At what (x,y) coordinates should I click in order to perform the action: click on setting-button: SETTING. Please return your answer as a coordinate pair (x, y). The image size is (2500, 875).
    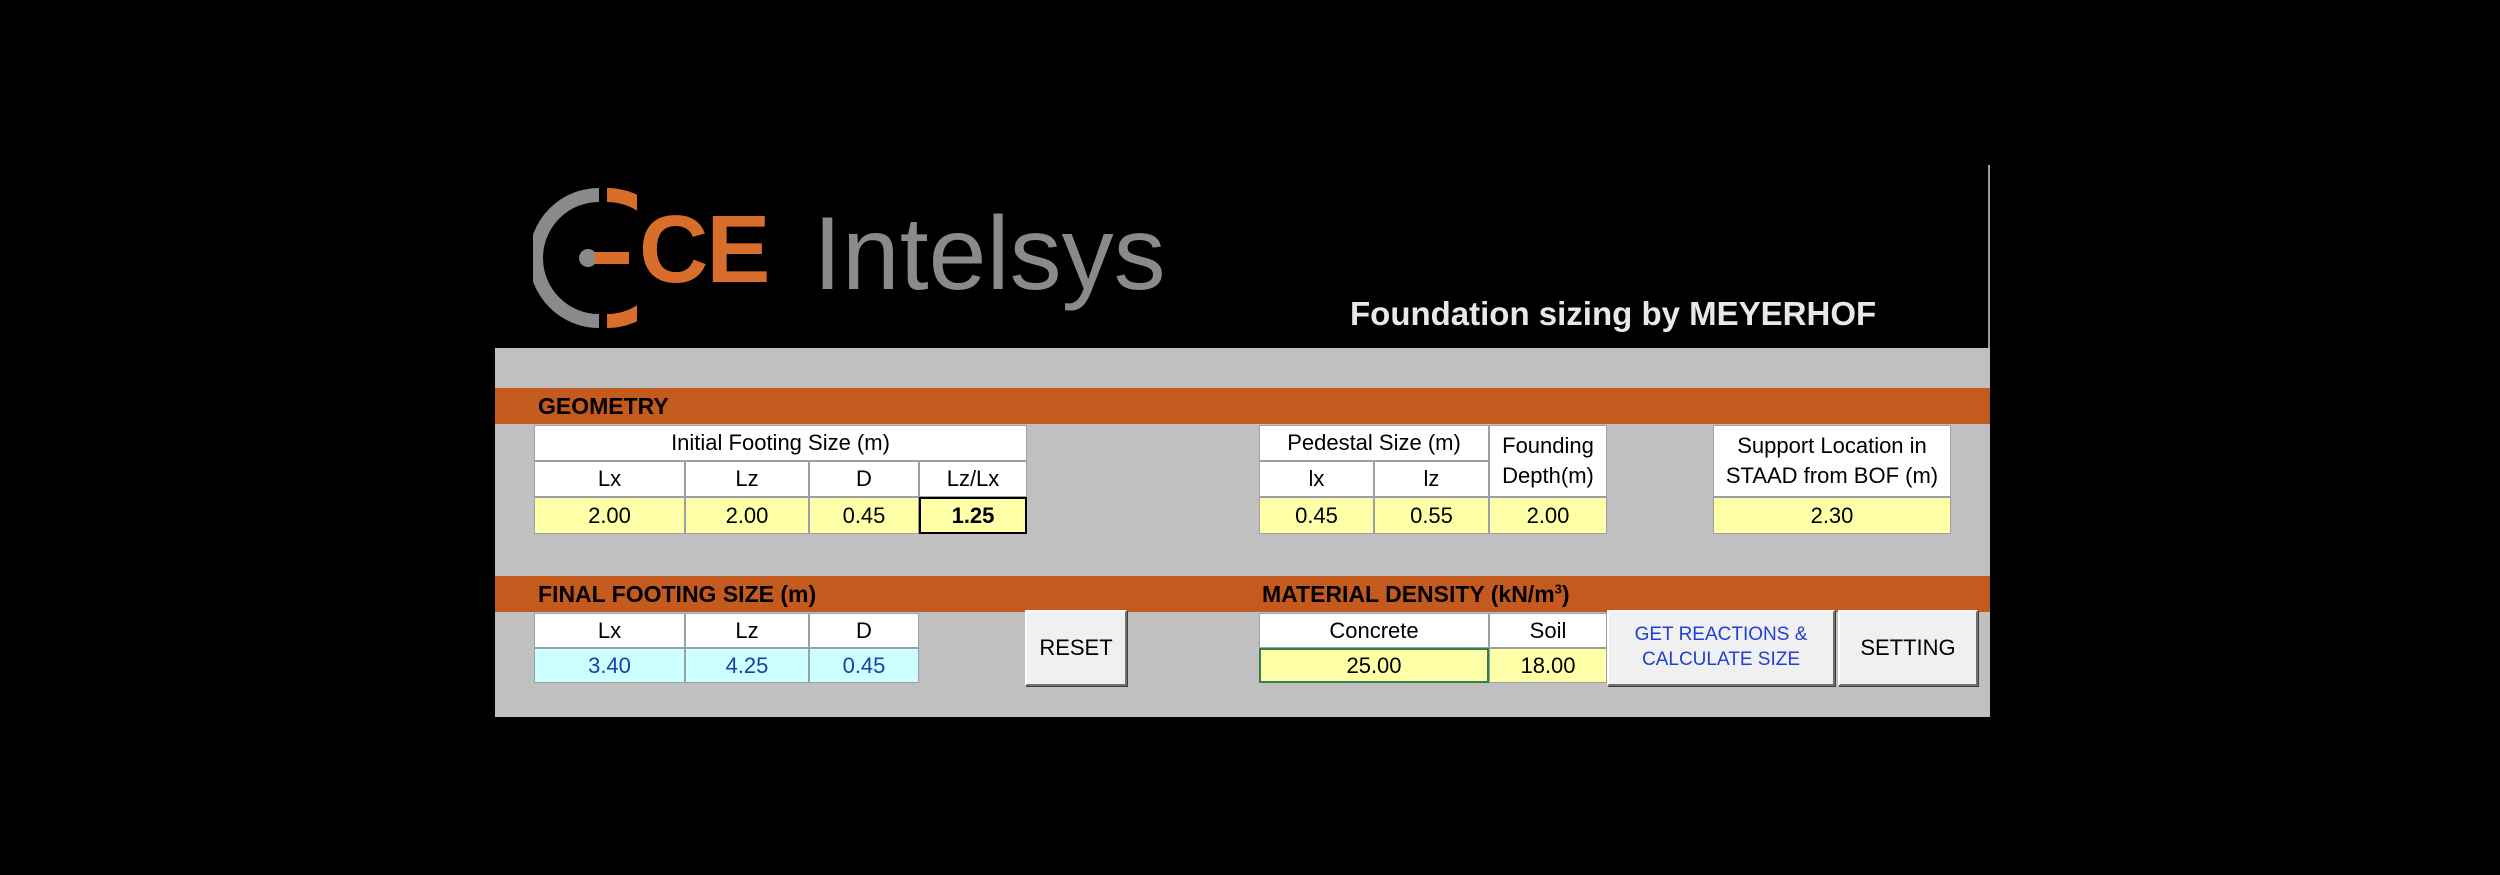
    Looking at the image, I should click on (1908, 648).